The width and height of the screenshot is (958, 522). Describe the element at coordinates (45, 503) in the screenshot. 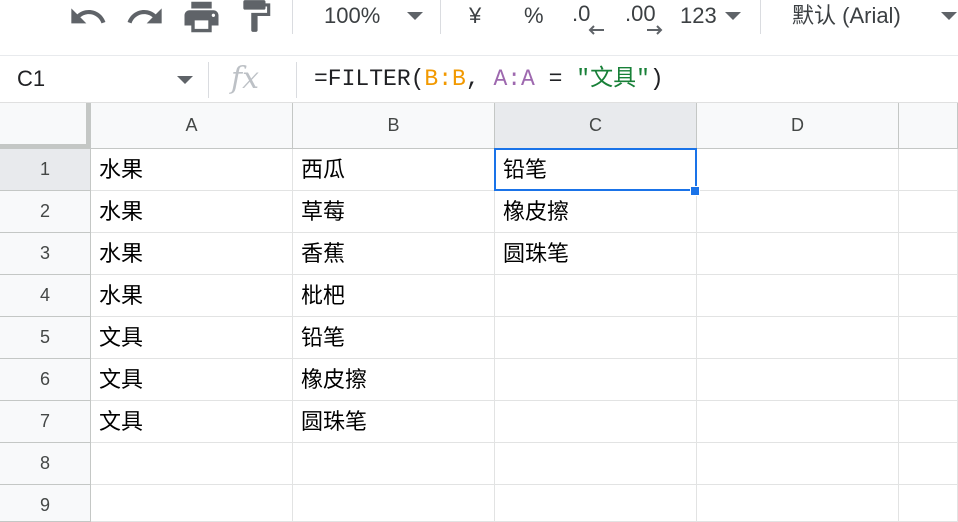

I see `row-header-9: 9` at that location.